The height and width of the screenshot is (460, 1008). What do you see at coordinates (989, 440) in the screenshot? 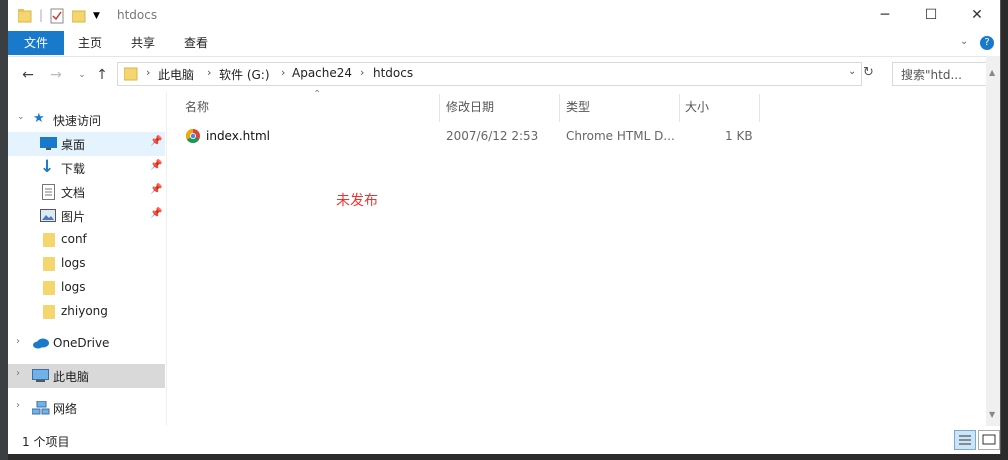
I see `large-icons-view-button` at bounding box center [989, 440].